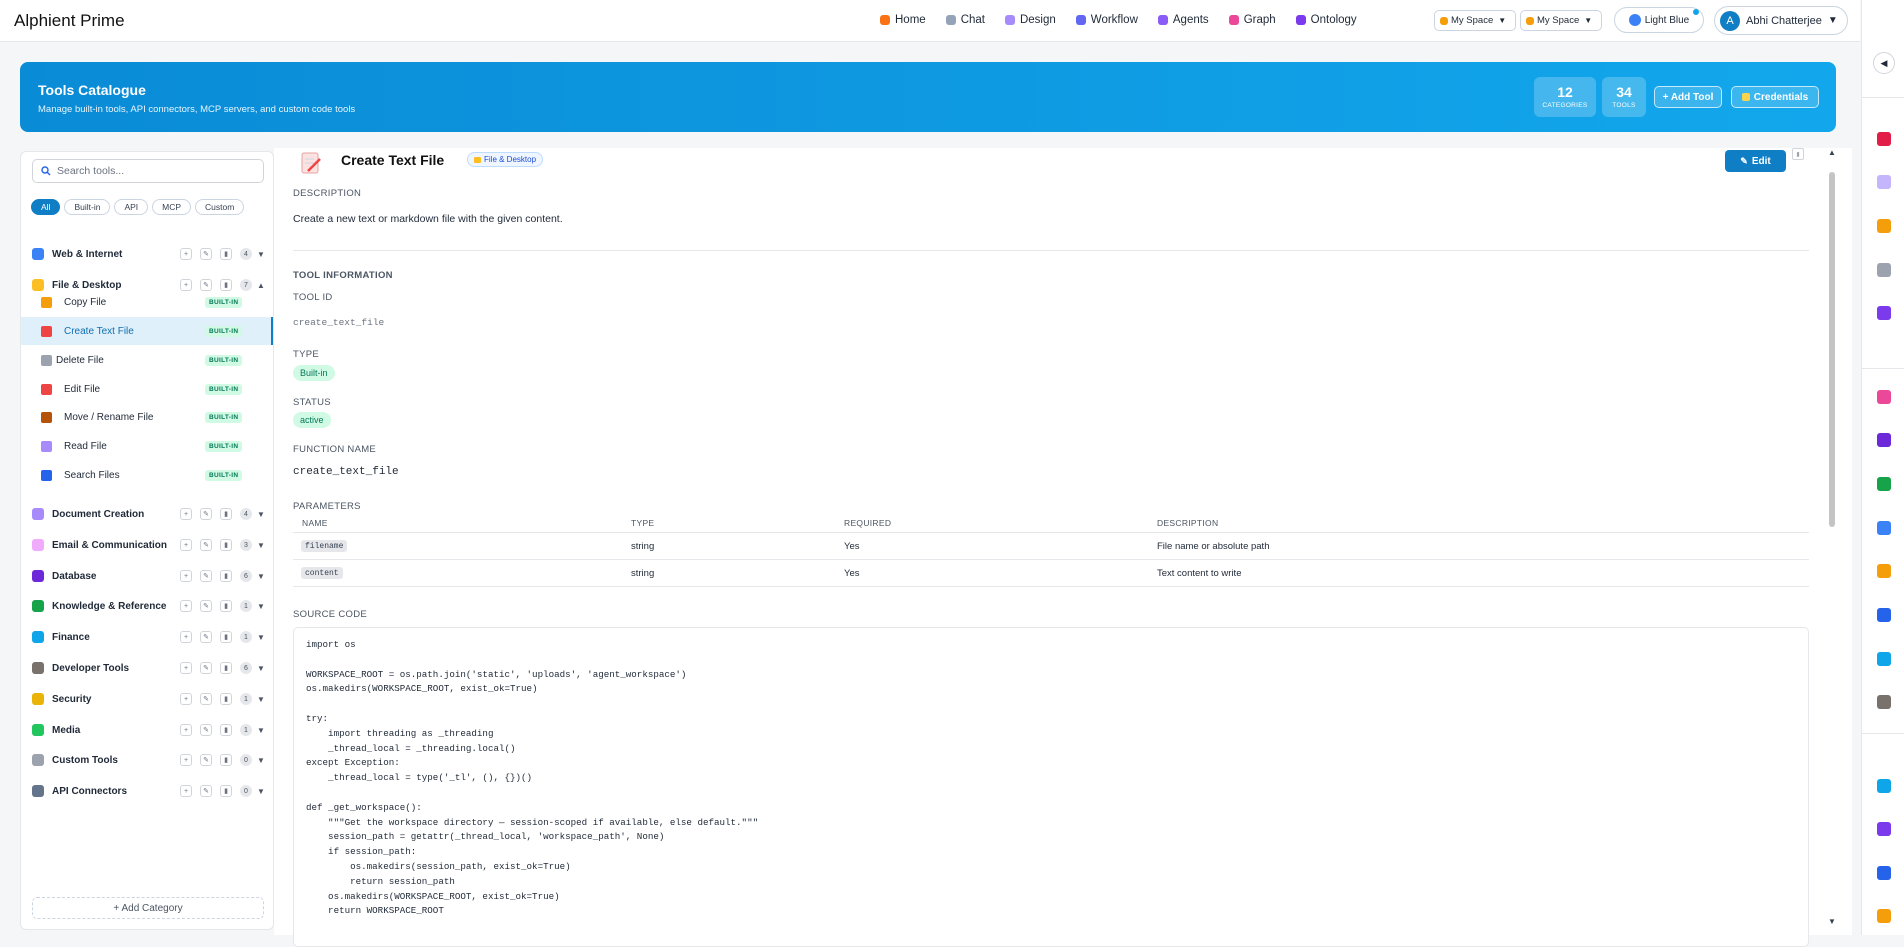  I want to click on document-icon, so click(1884, 182).